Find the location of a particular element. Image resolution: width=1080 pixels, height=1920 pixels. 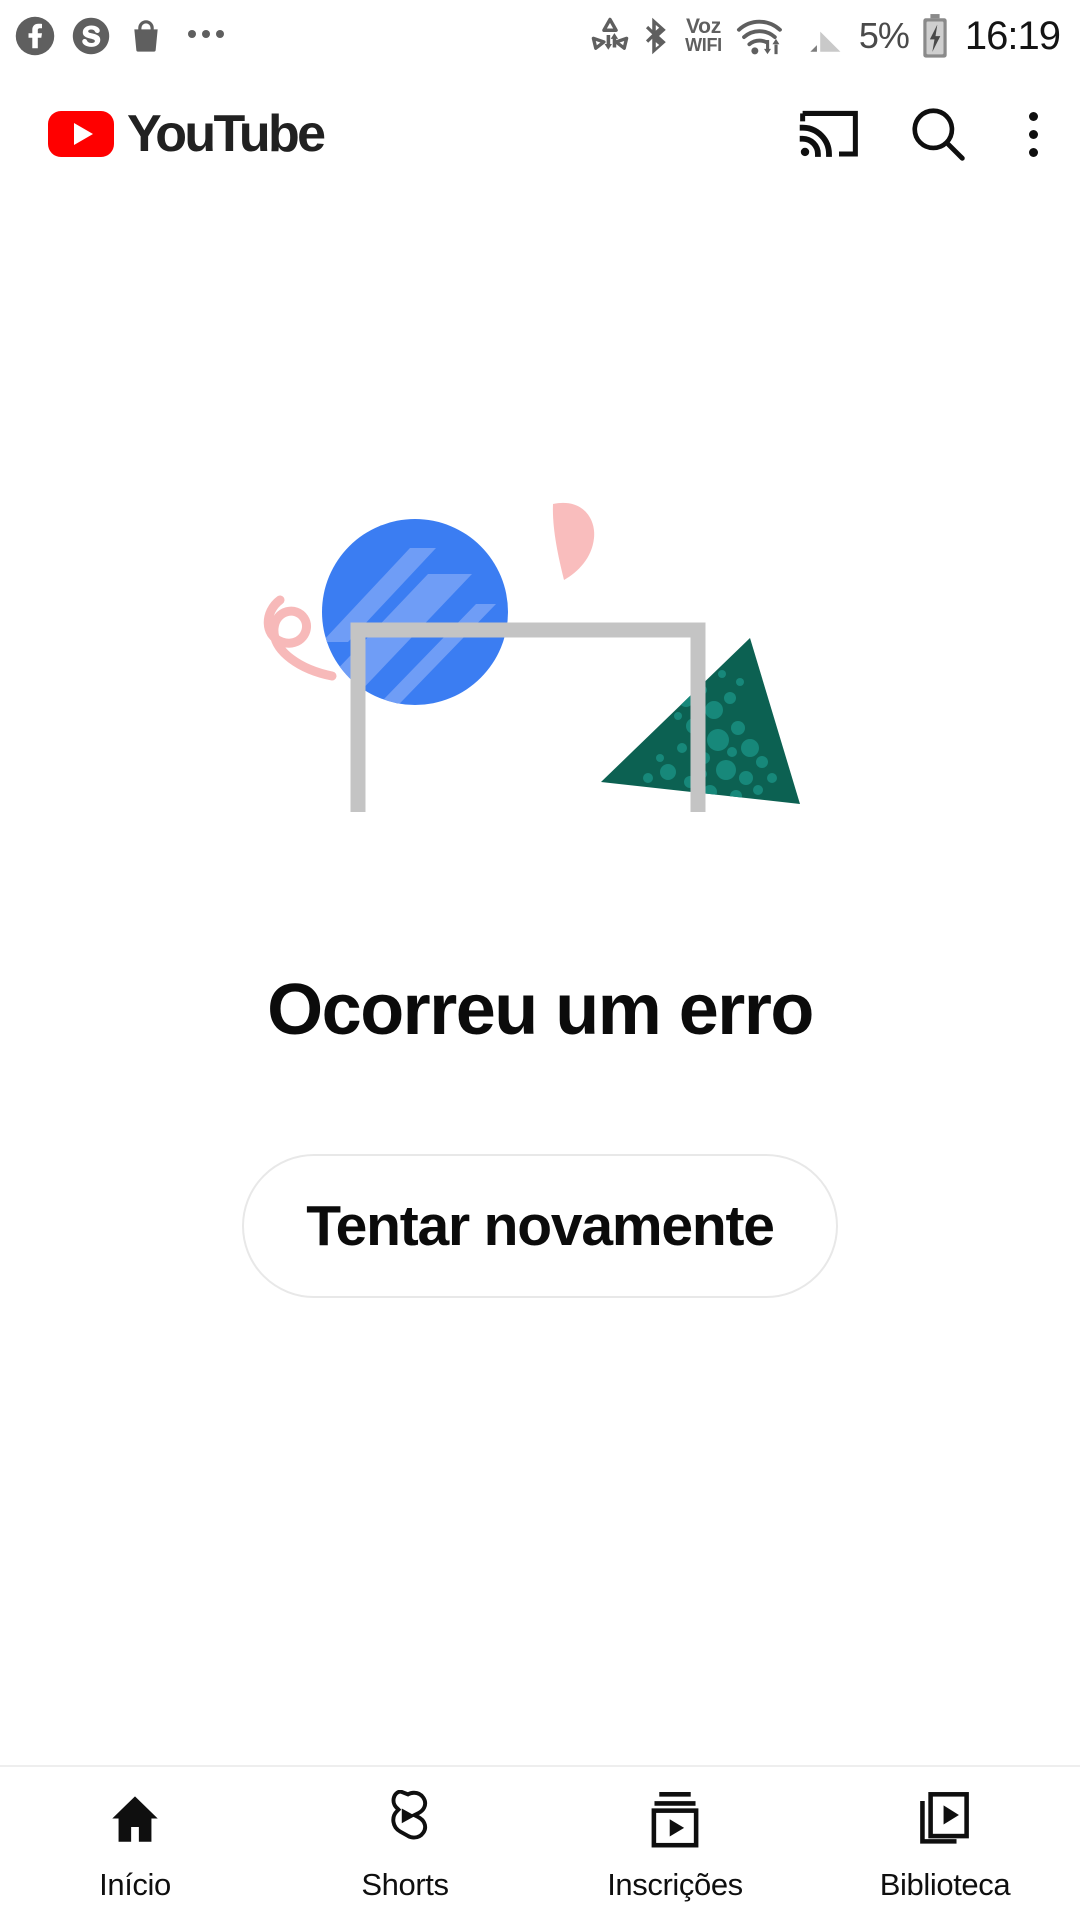

nav-item-library: Biblioteca is located at coordinates (945, 1846).